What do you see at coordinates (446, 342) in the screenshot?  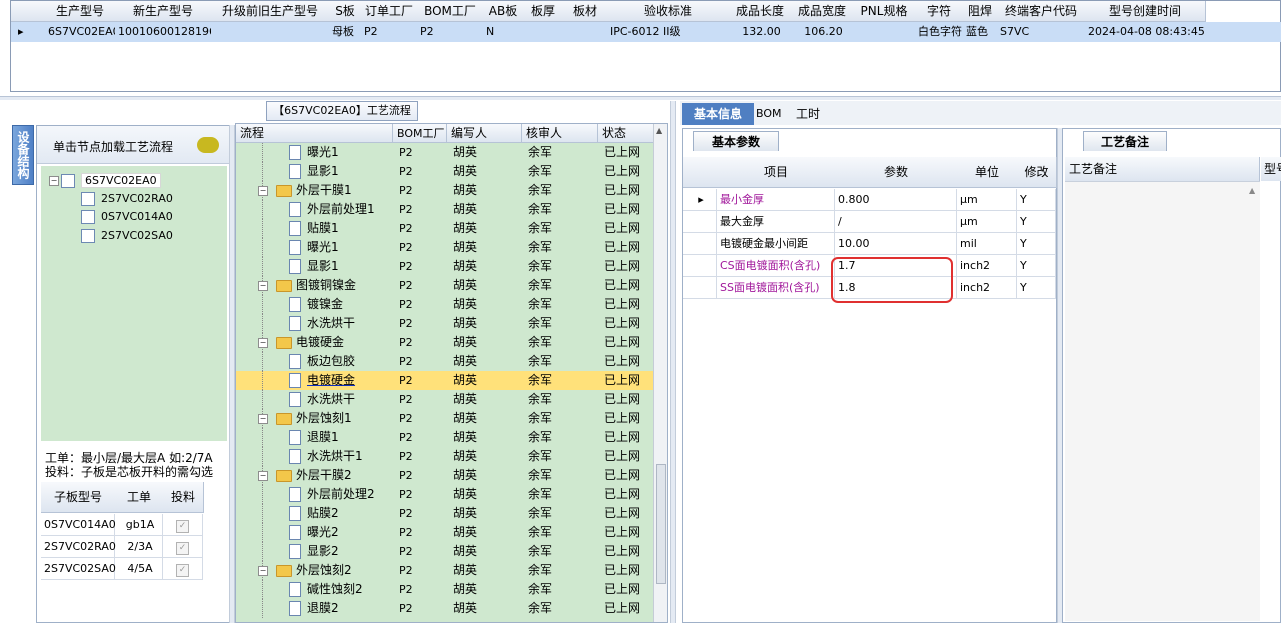 I see `flow-row: − 电镀硬金 P2 胡英 余军 已上网` at bounding box center [446, 342].